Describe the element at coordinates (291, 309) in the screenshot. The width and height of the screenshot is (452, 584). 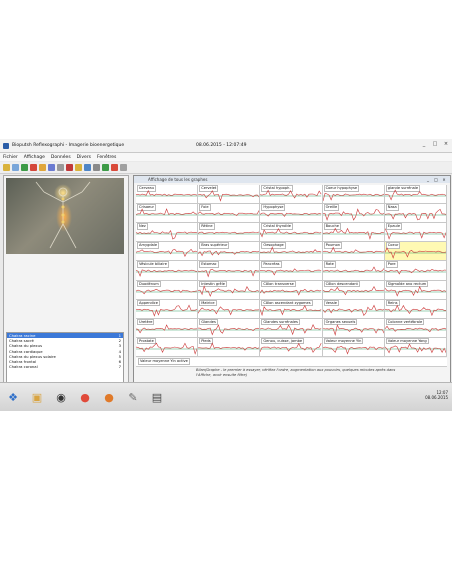
I see `graph-cell: Côlon ascendant zygomes` at that location.